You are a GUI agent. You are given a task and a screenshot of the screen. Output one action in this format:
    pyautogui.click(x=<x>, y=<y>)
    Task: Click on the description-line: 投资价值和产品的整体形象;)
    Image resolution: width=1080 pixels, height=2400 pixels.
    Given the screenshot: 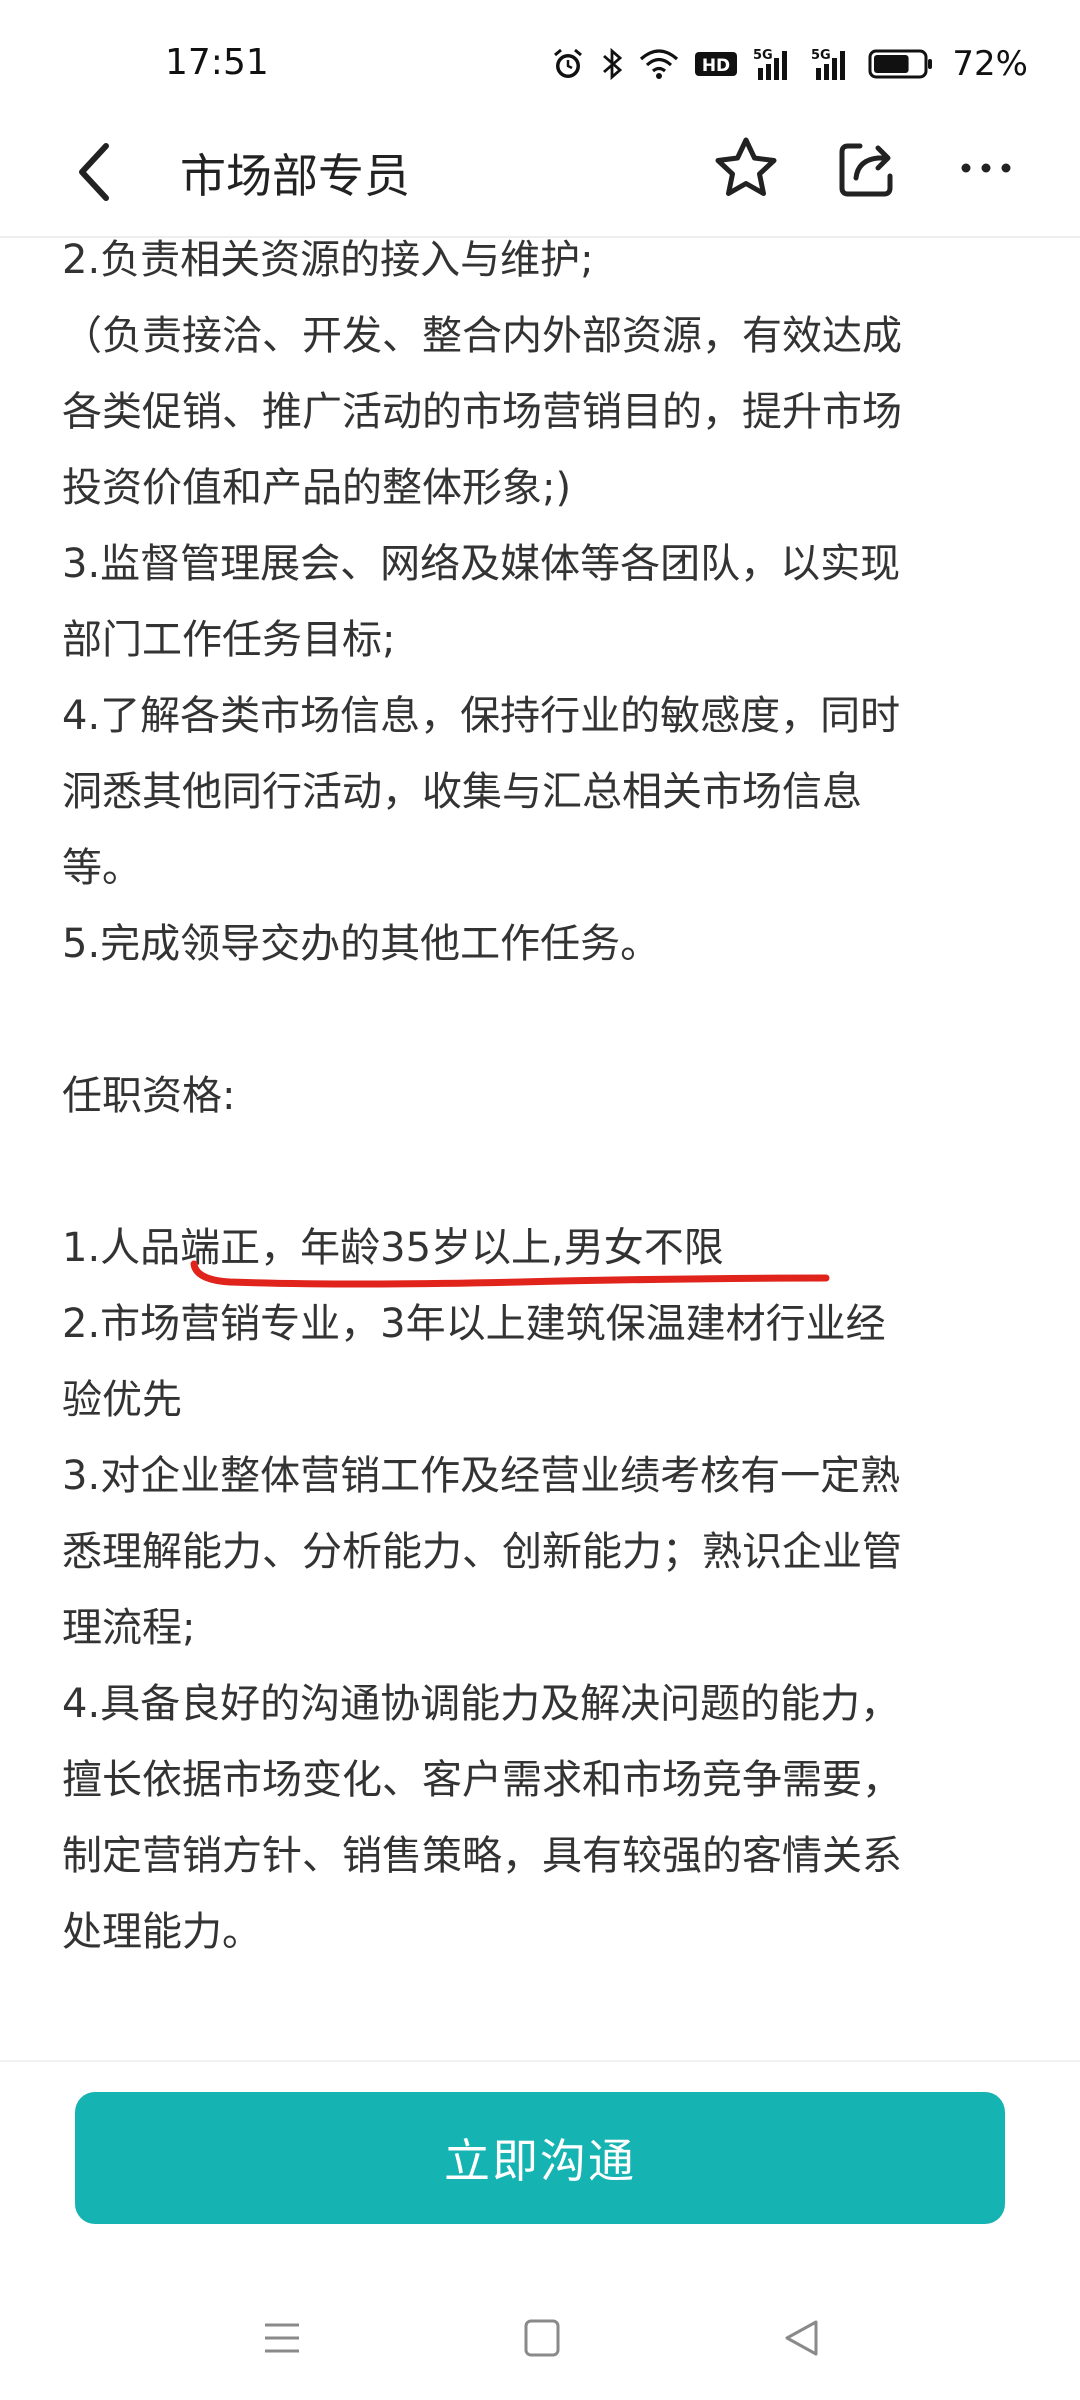 What is the action you would take?
    pyautogui.click(x=317, y=488)
    